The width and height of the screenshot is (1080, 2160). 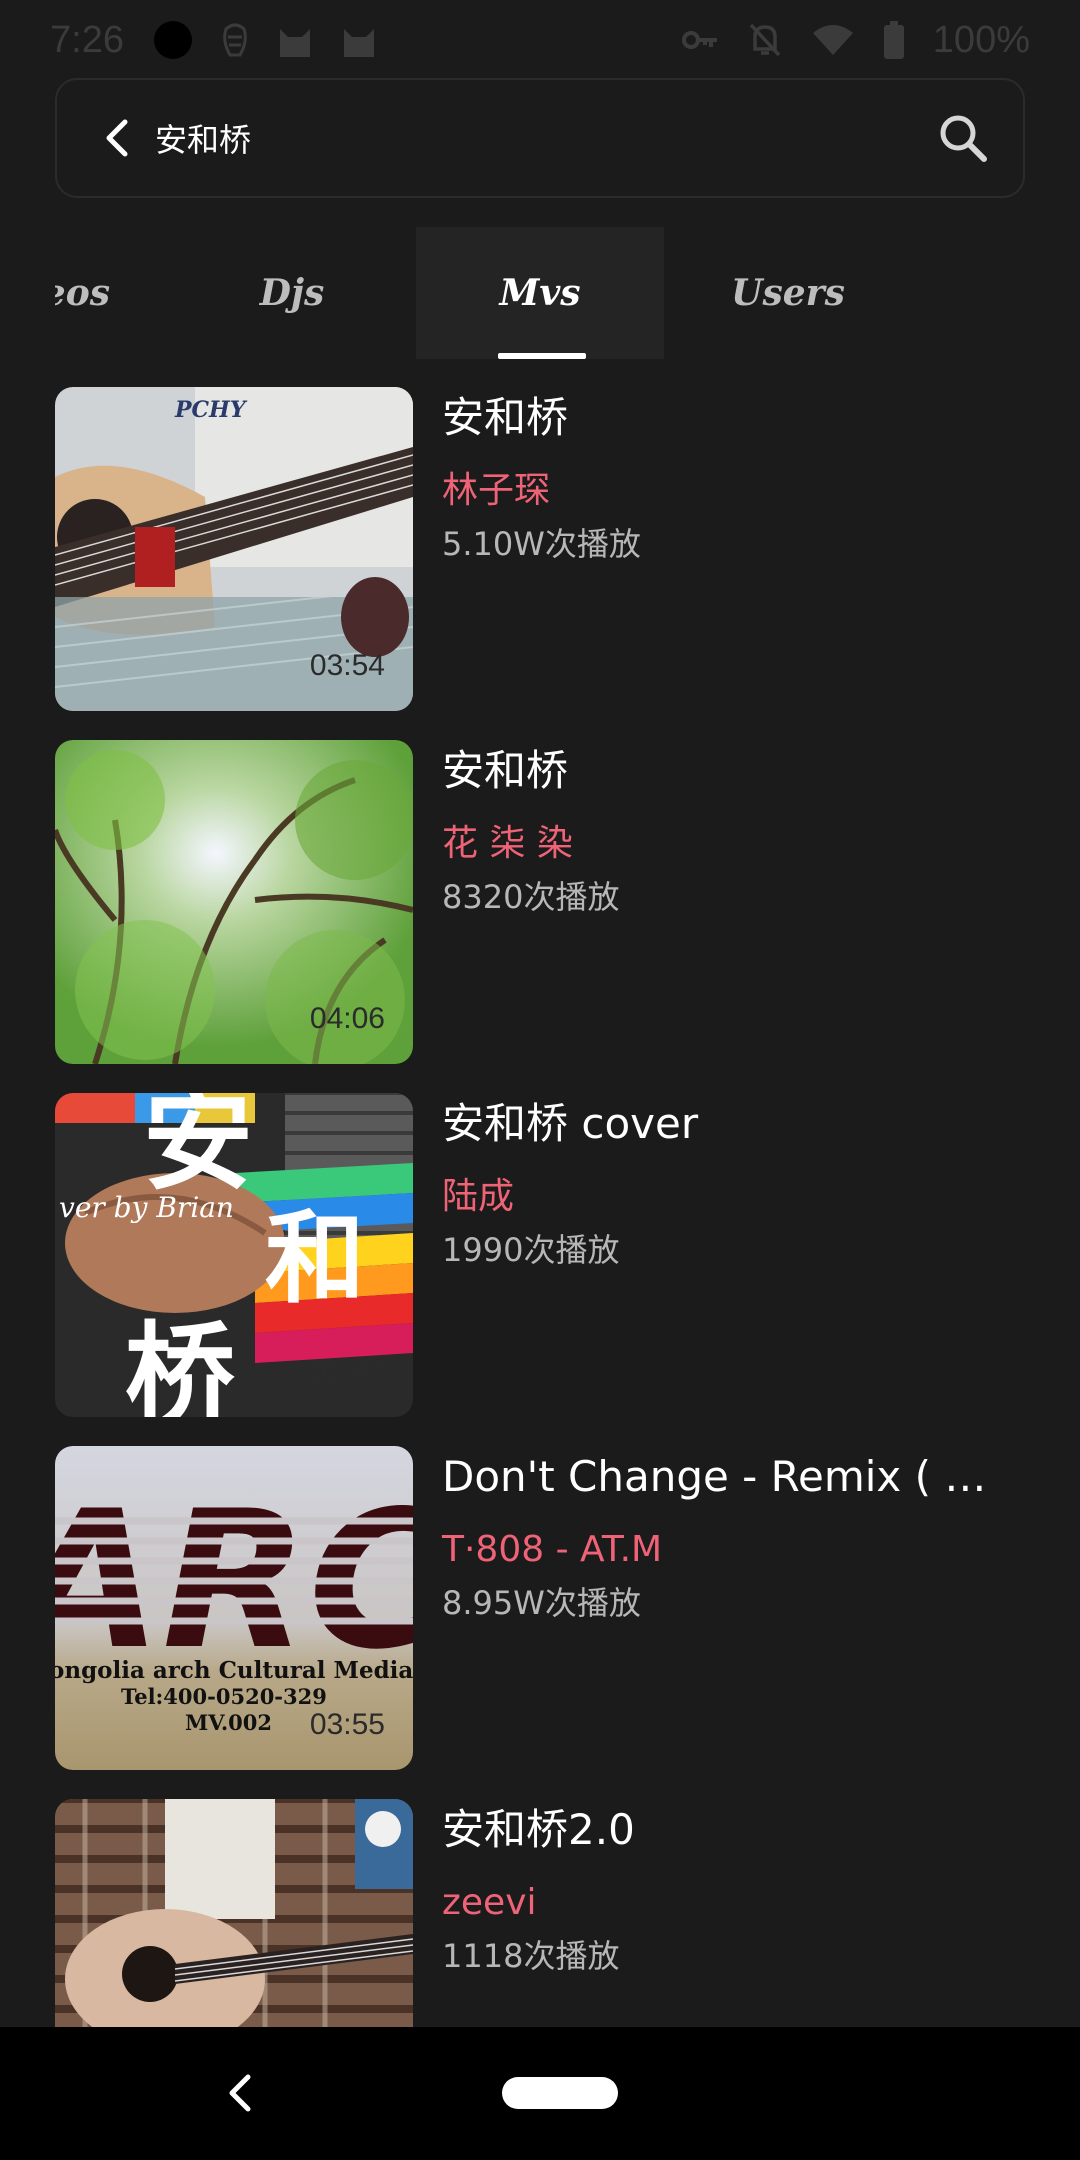 I want to click on duration-label: 04:06, so click(x=347, y=1018).